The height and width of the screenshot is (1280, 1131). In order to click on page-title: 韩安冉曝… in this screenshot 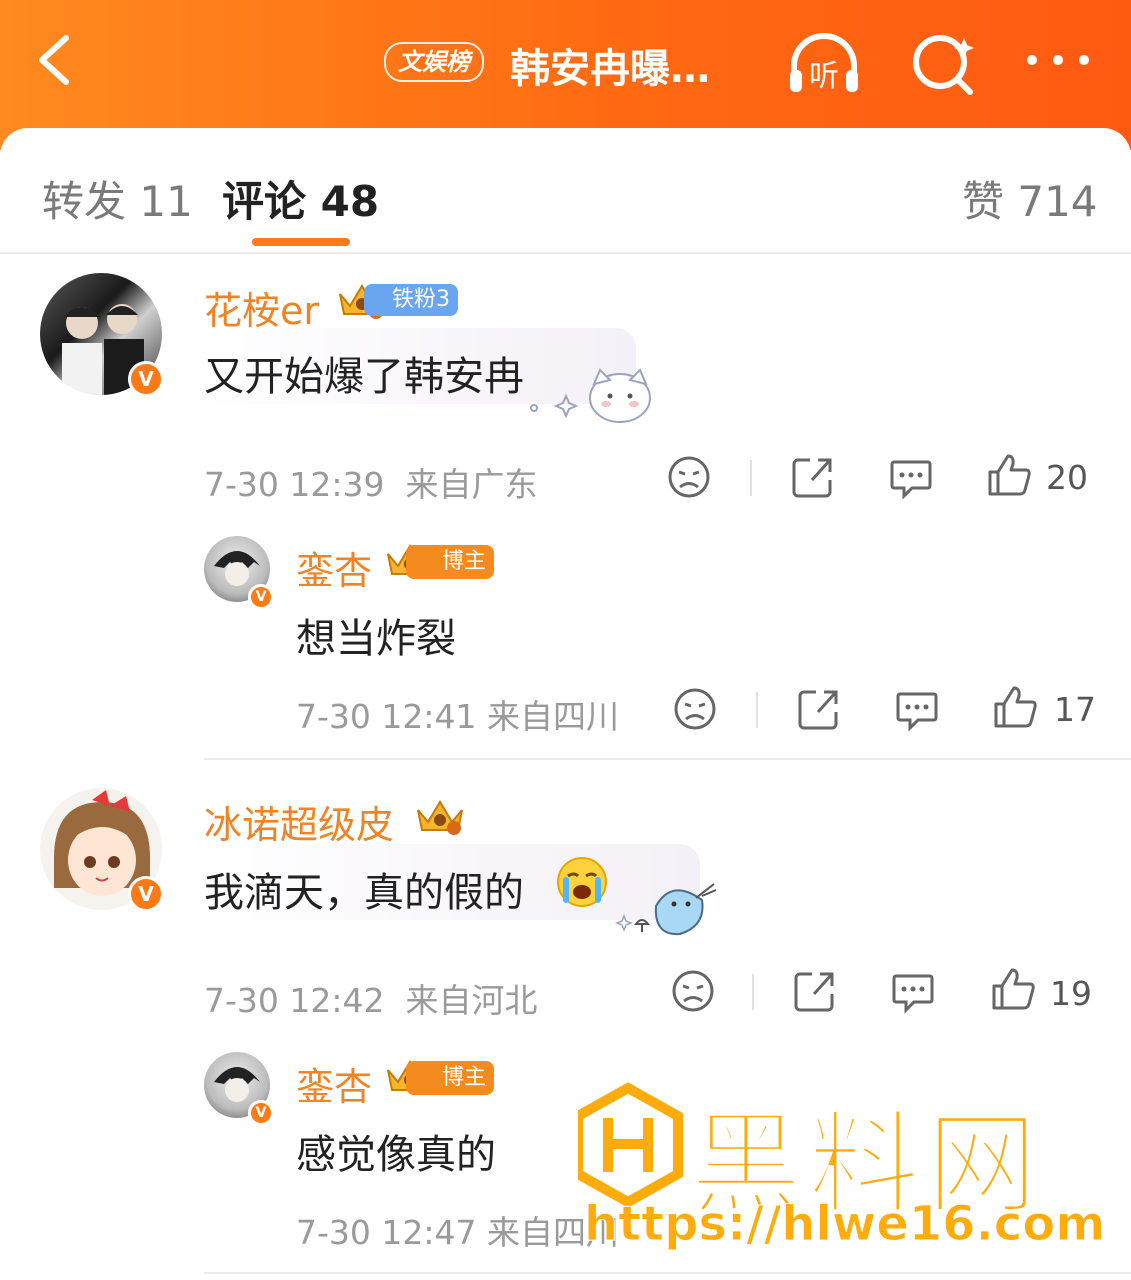, I will do `click(610, 69)`.